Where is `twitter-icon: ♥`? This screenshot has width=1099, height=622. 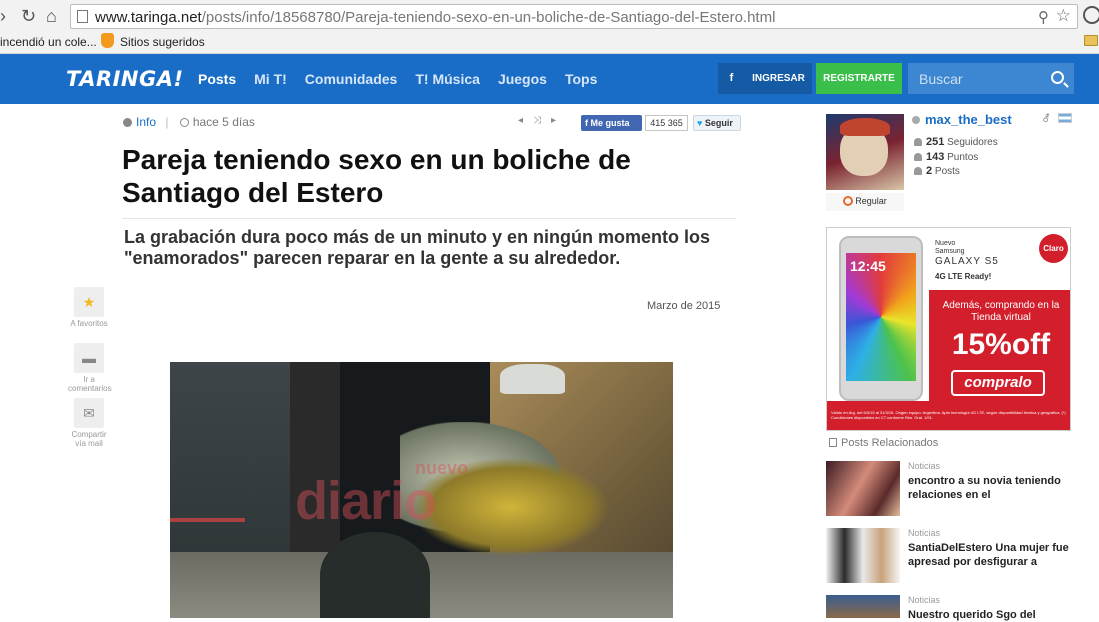
twitter-icon: ♥ is located at coordinates (700, 123).